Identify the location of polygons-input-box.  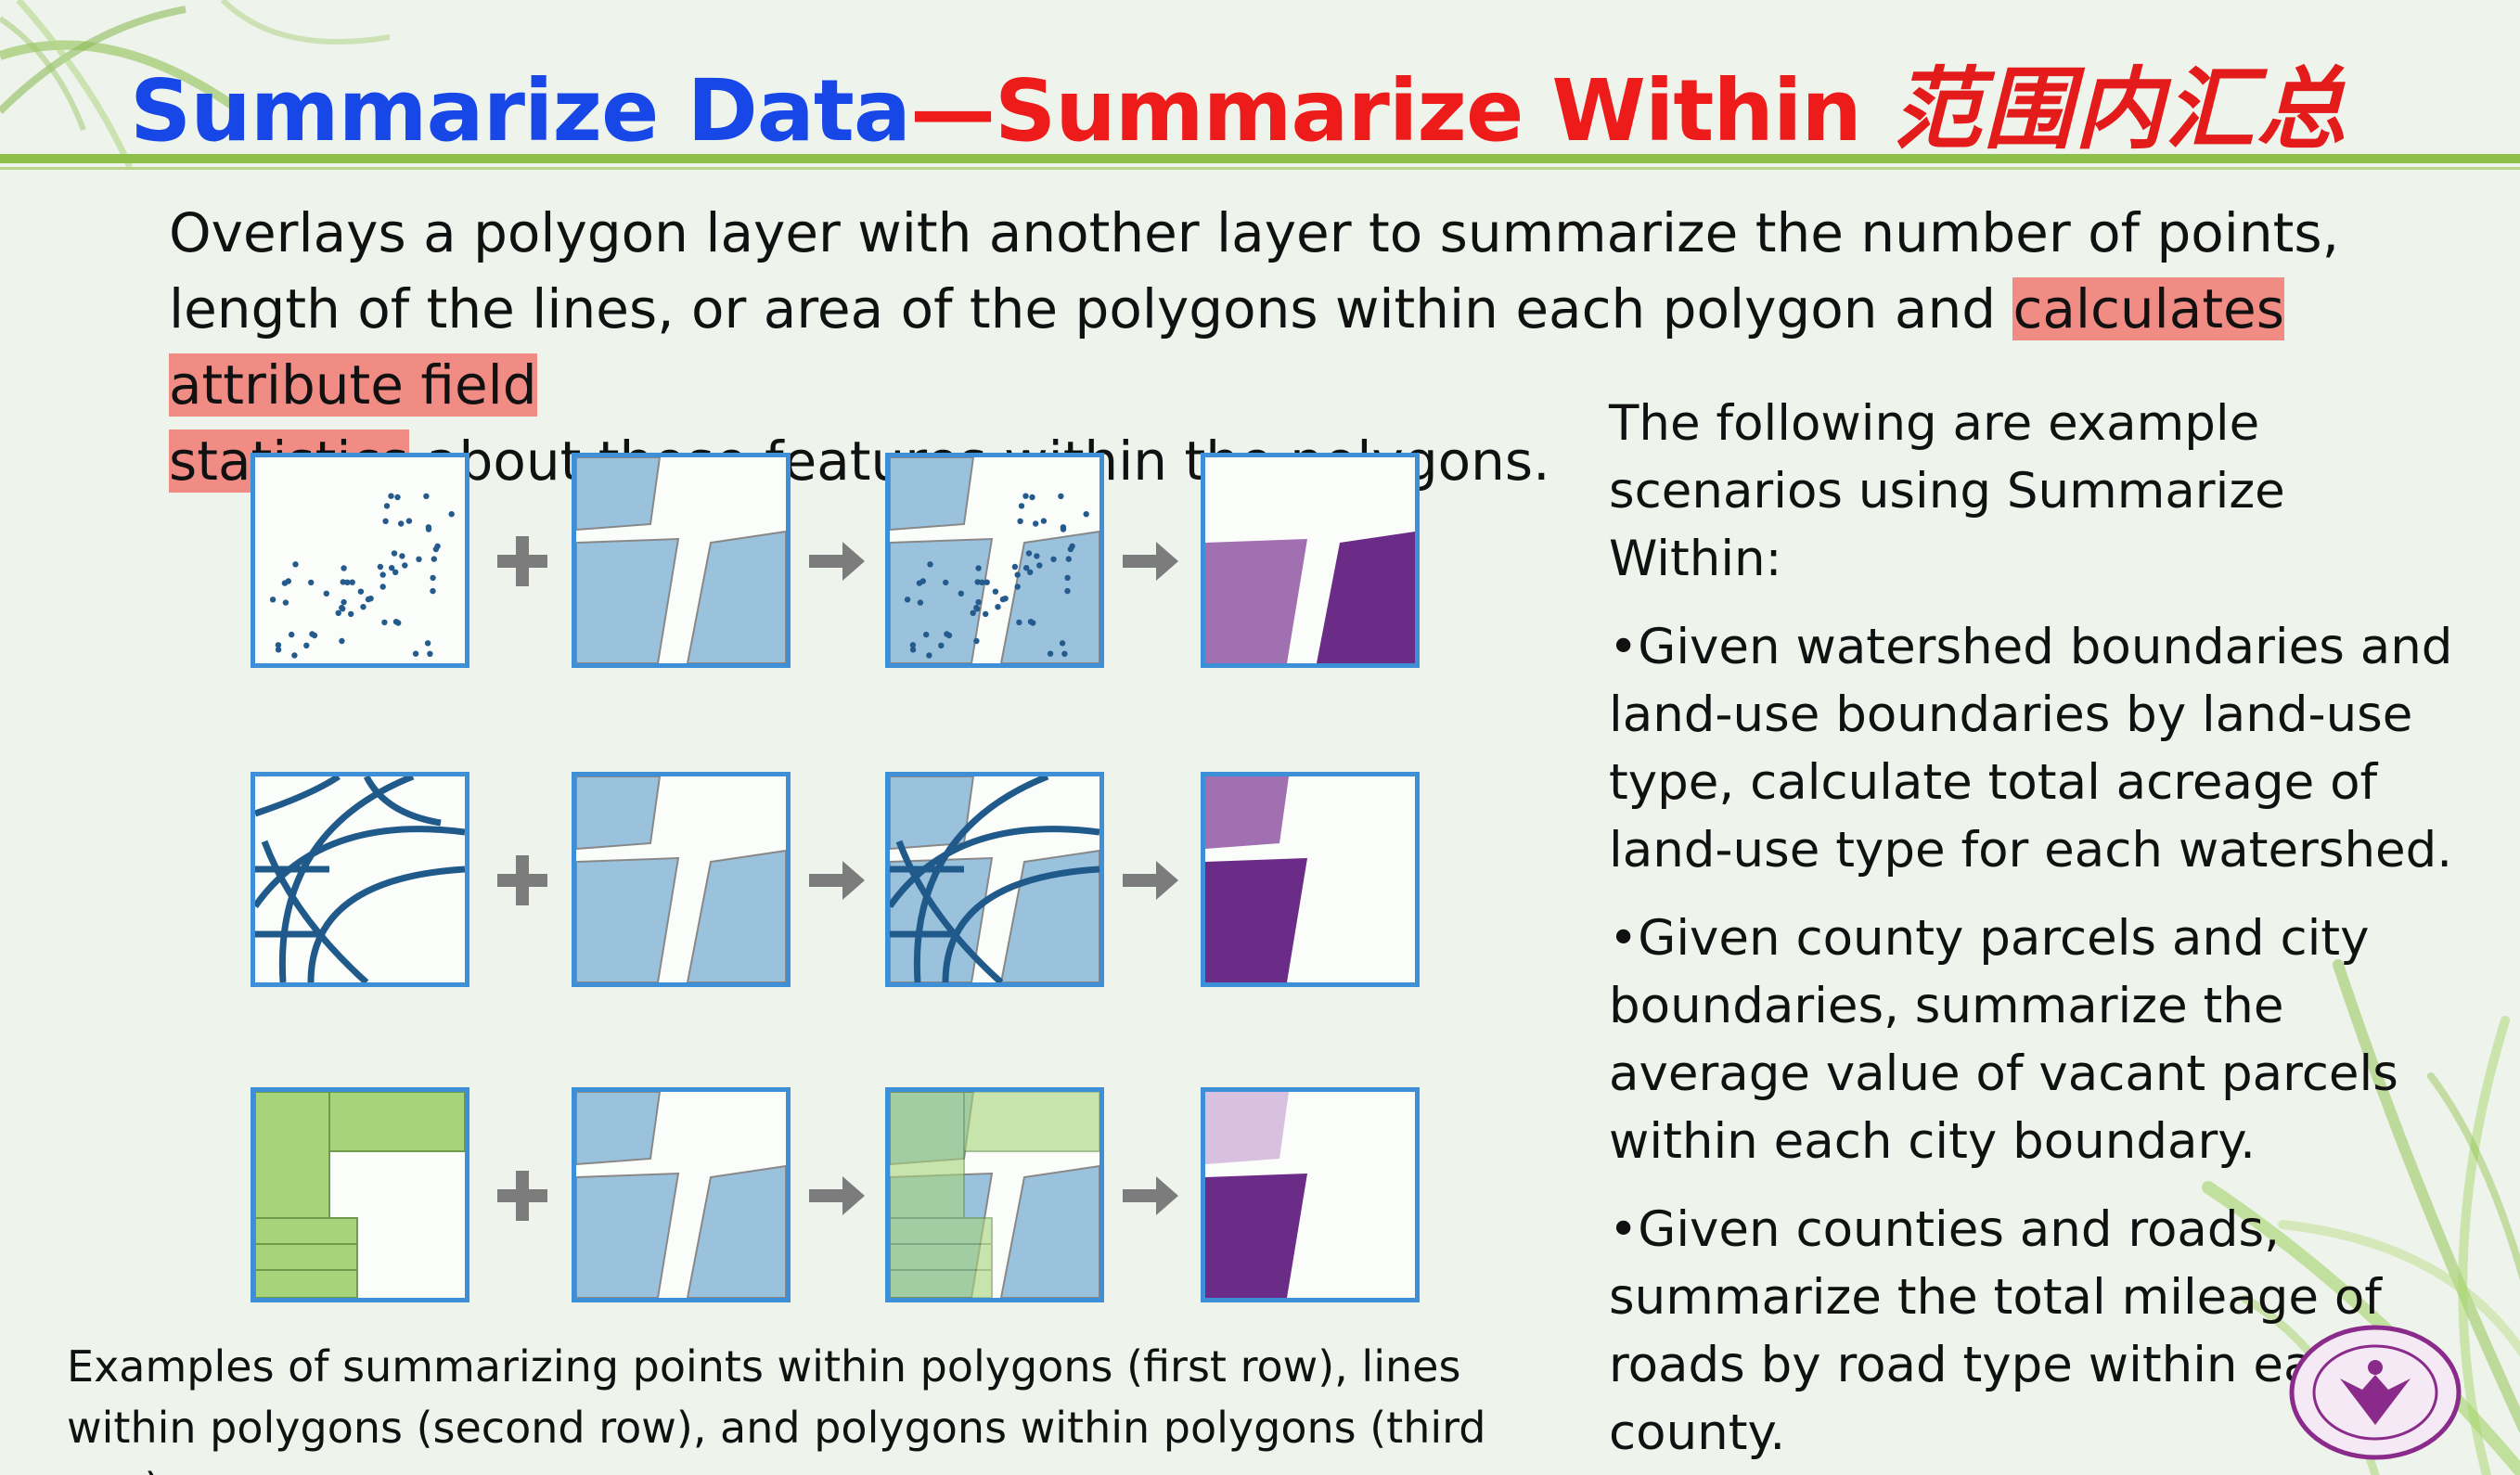
(360, 1194).